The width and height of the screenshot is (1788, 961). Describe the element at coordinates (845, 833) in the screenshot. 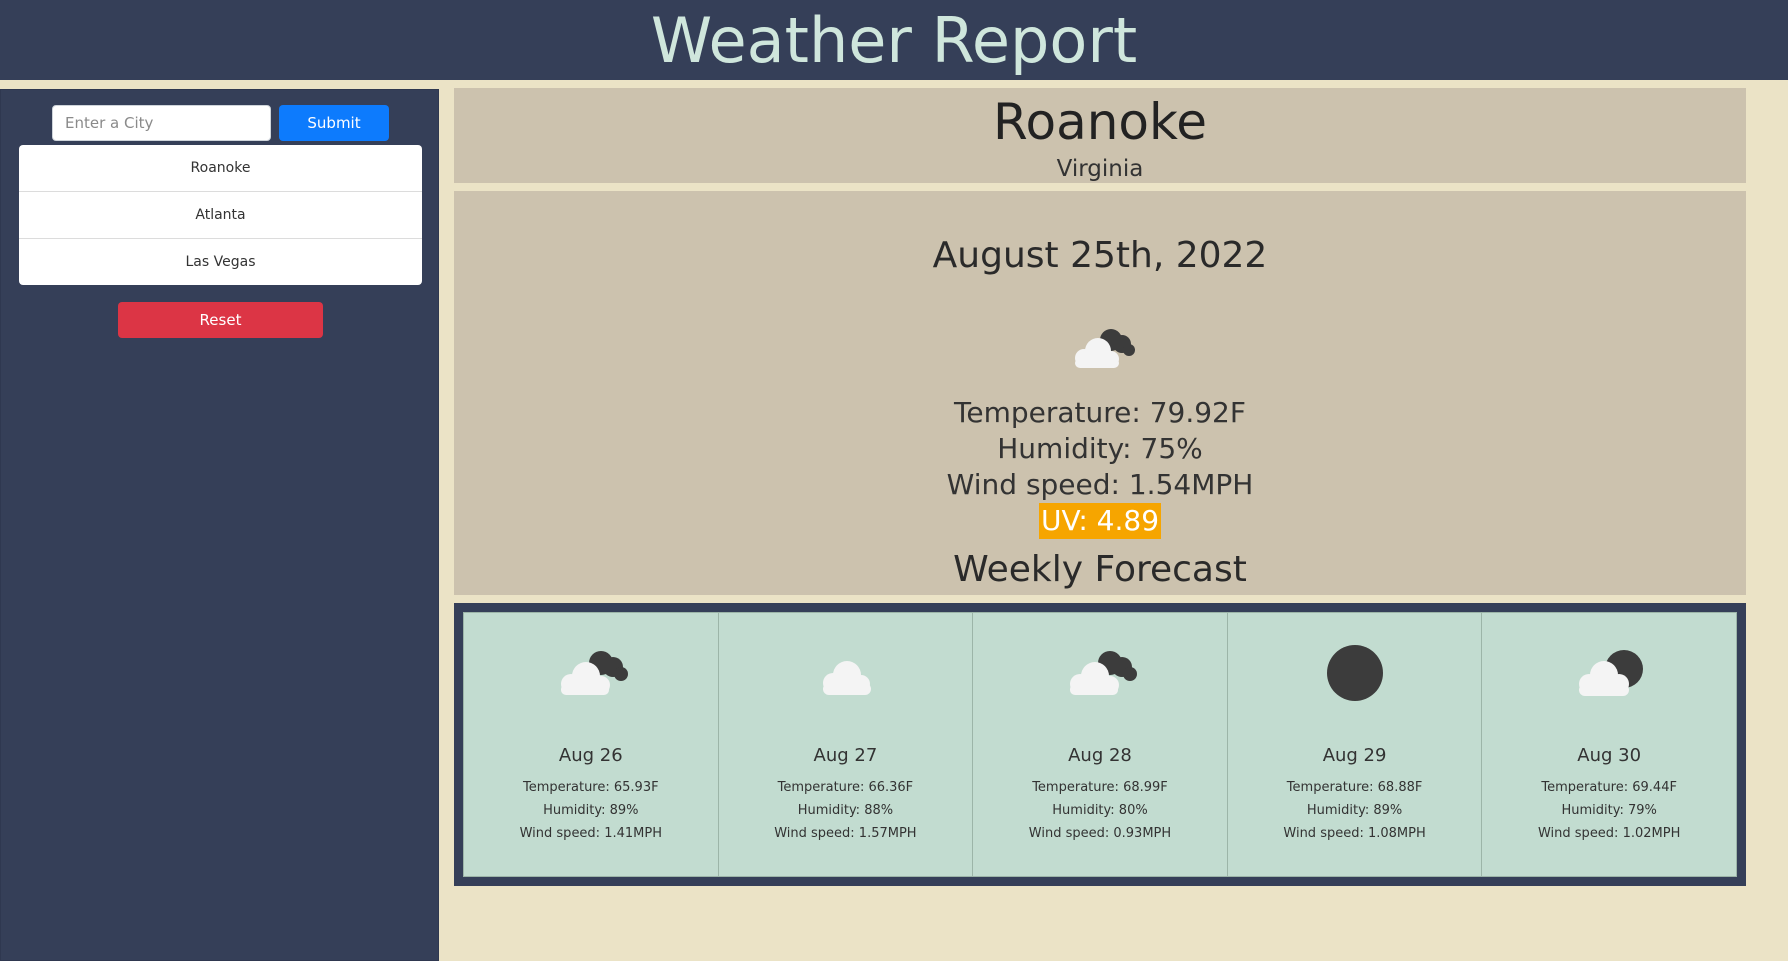

I see `forecast-wind-speed: Wind speed: 1.57MPH` at that location.